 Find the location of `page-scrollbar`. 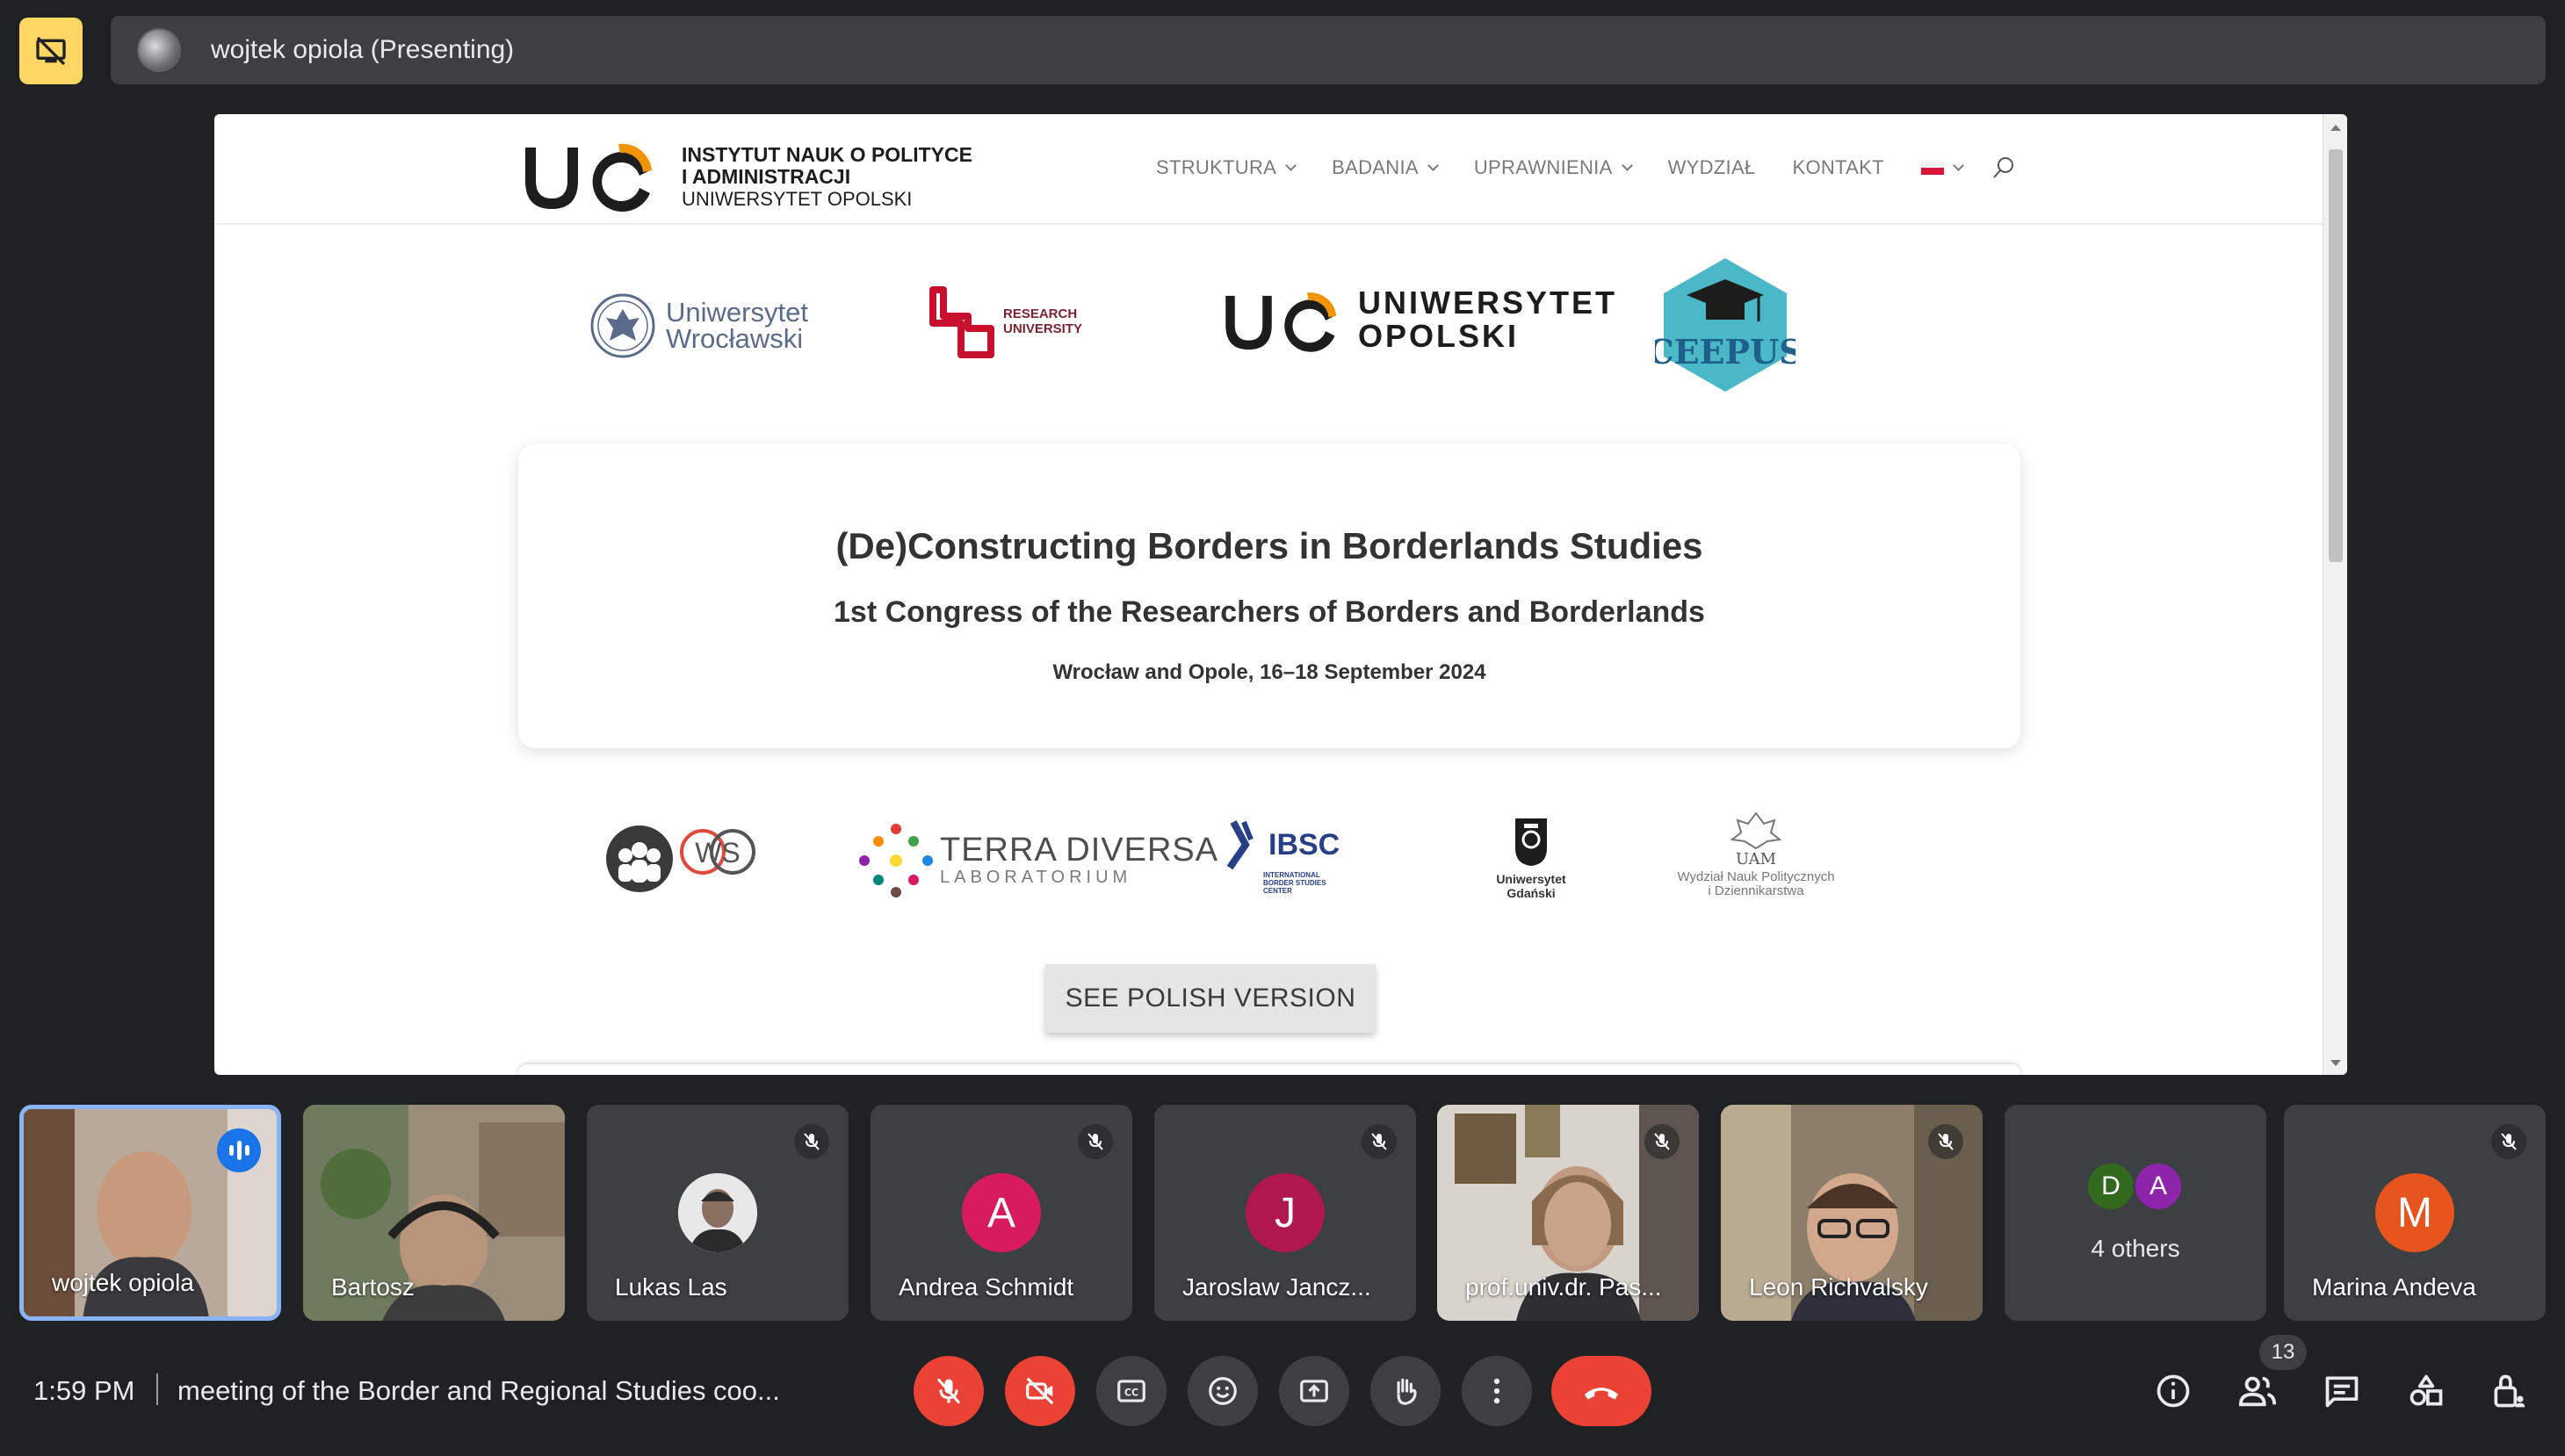

page-scrollbar is located at coordinates (2335, 594).